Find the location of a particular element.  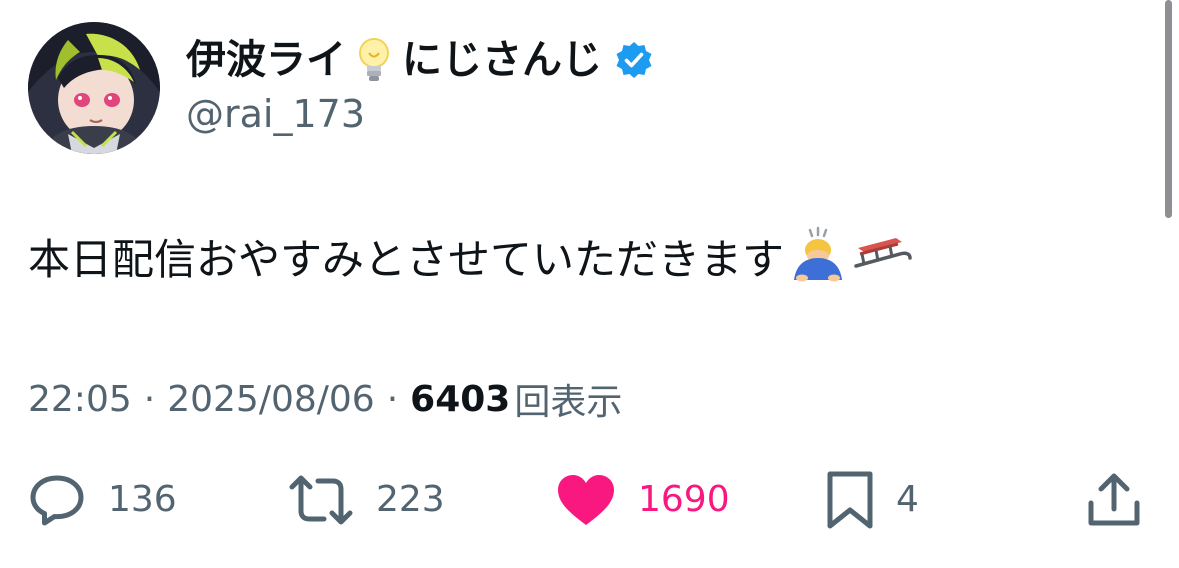

person-bowing-icon is located at coordinates (818, 259).